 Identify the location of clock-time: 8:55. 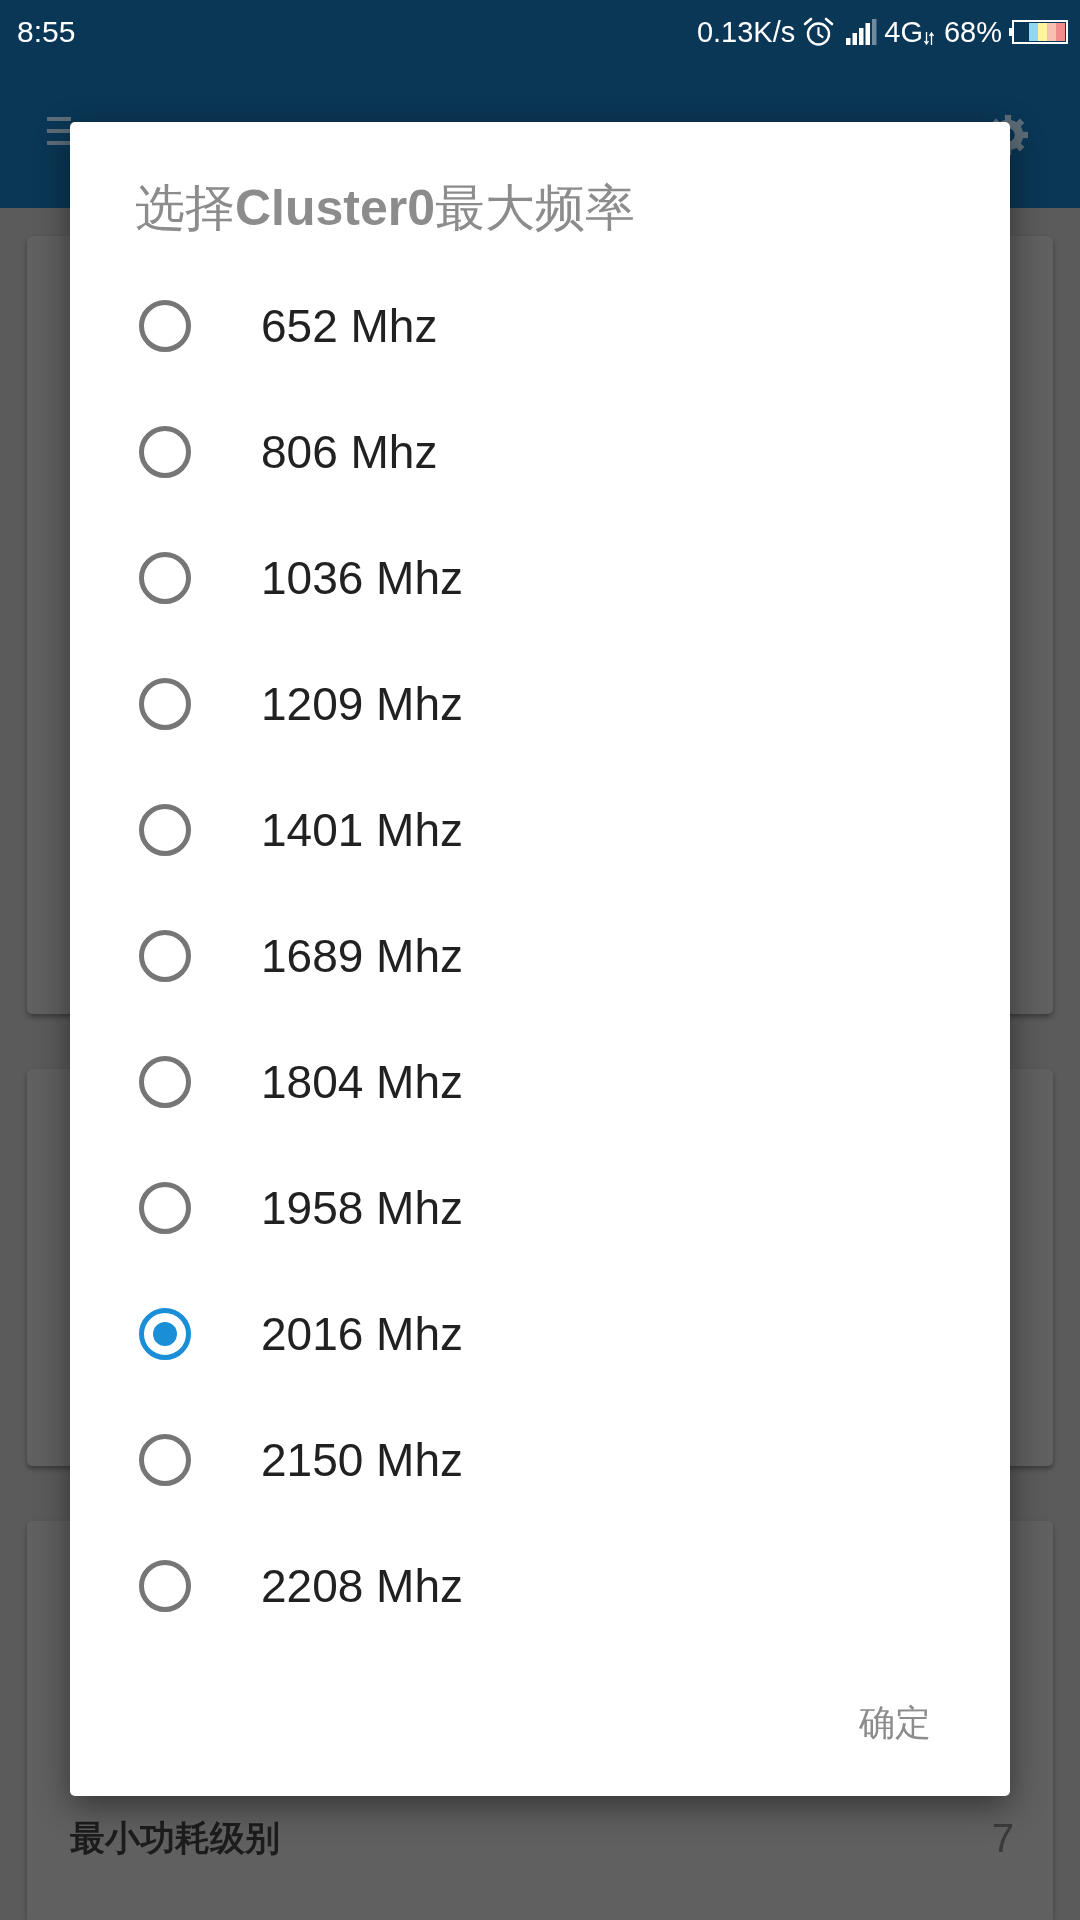
(46, 32).